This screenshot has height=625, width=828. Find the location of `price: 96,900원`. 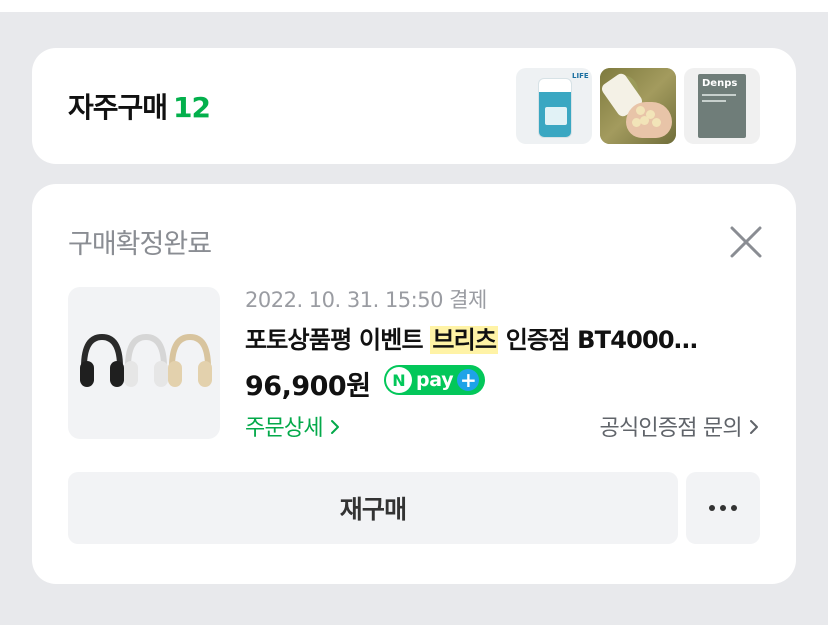

price: 96,900원 is located at coordinates (308, 386).